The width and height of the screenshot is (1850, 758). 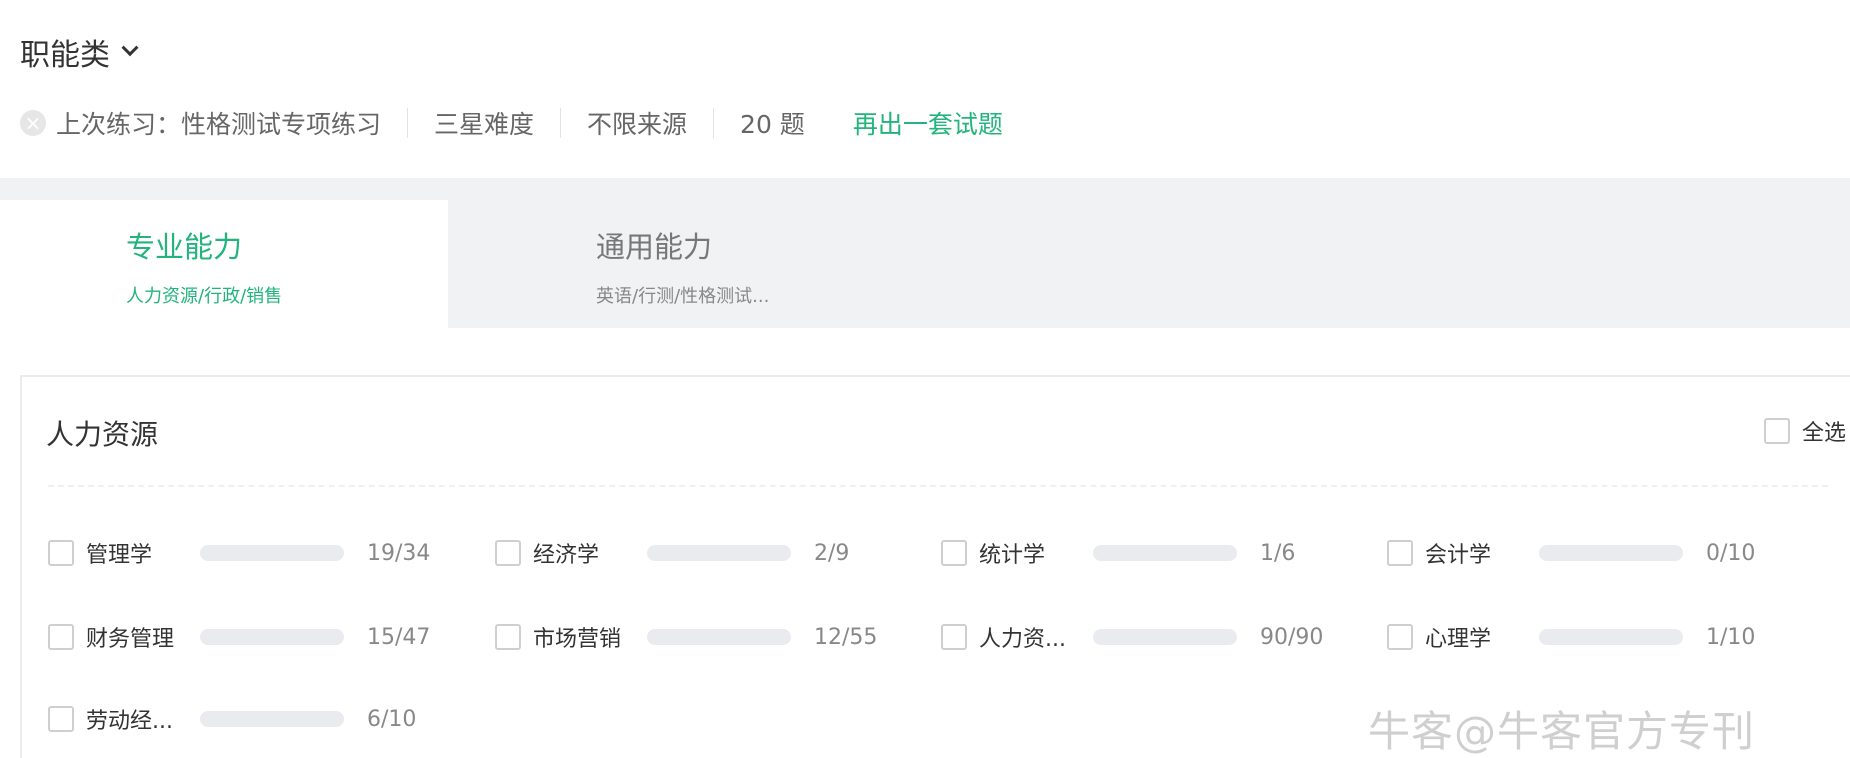 I want to click on tab-subtitle: 人力资源/行政/销售, so click(x=204, y=296).